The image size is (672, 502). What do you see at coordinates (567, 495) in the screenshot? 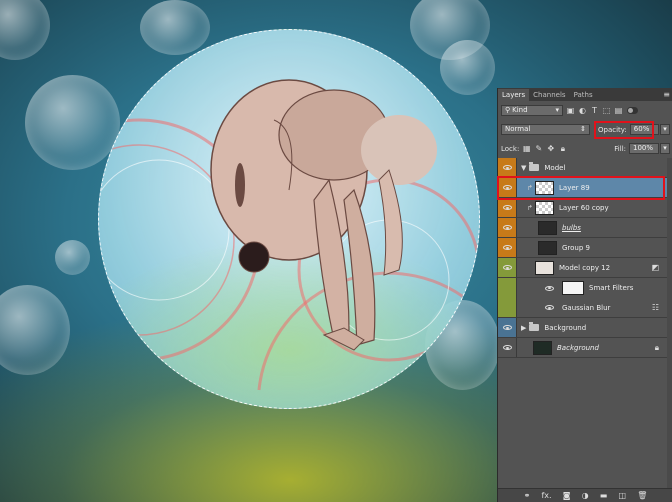
I see `mask-icon: ◙` at bounding box center [567, 495].